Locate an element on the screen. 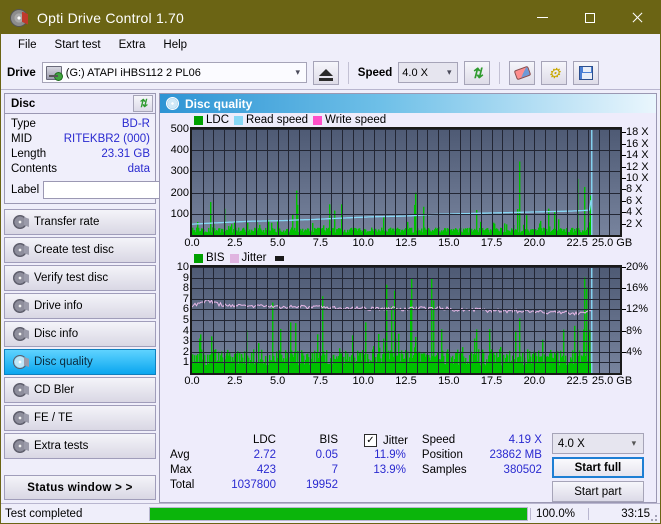 The width and height of the screenshot is (661, 524). refresh-button: ⇅ is located at coordinates (477, 72).